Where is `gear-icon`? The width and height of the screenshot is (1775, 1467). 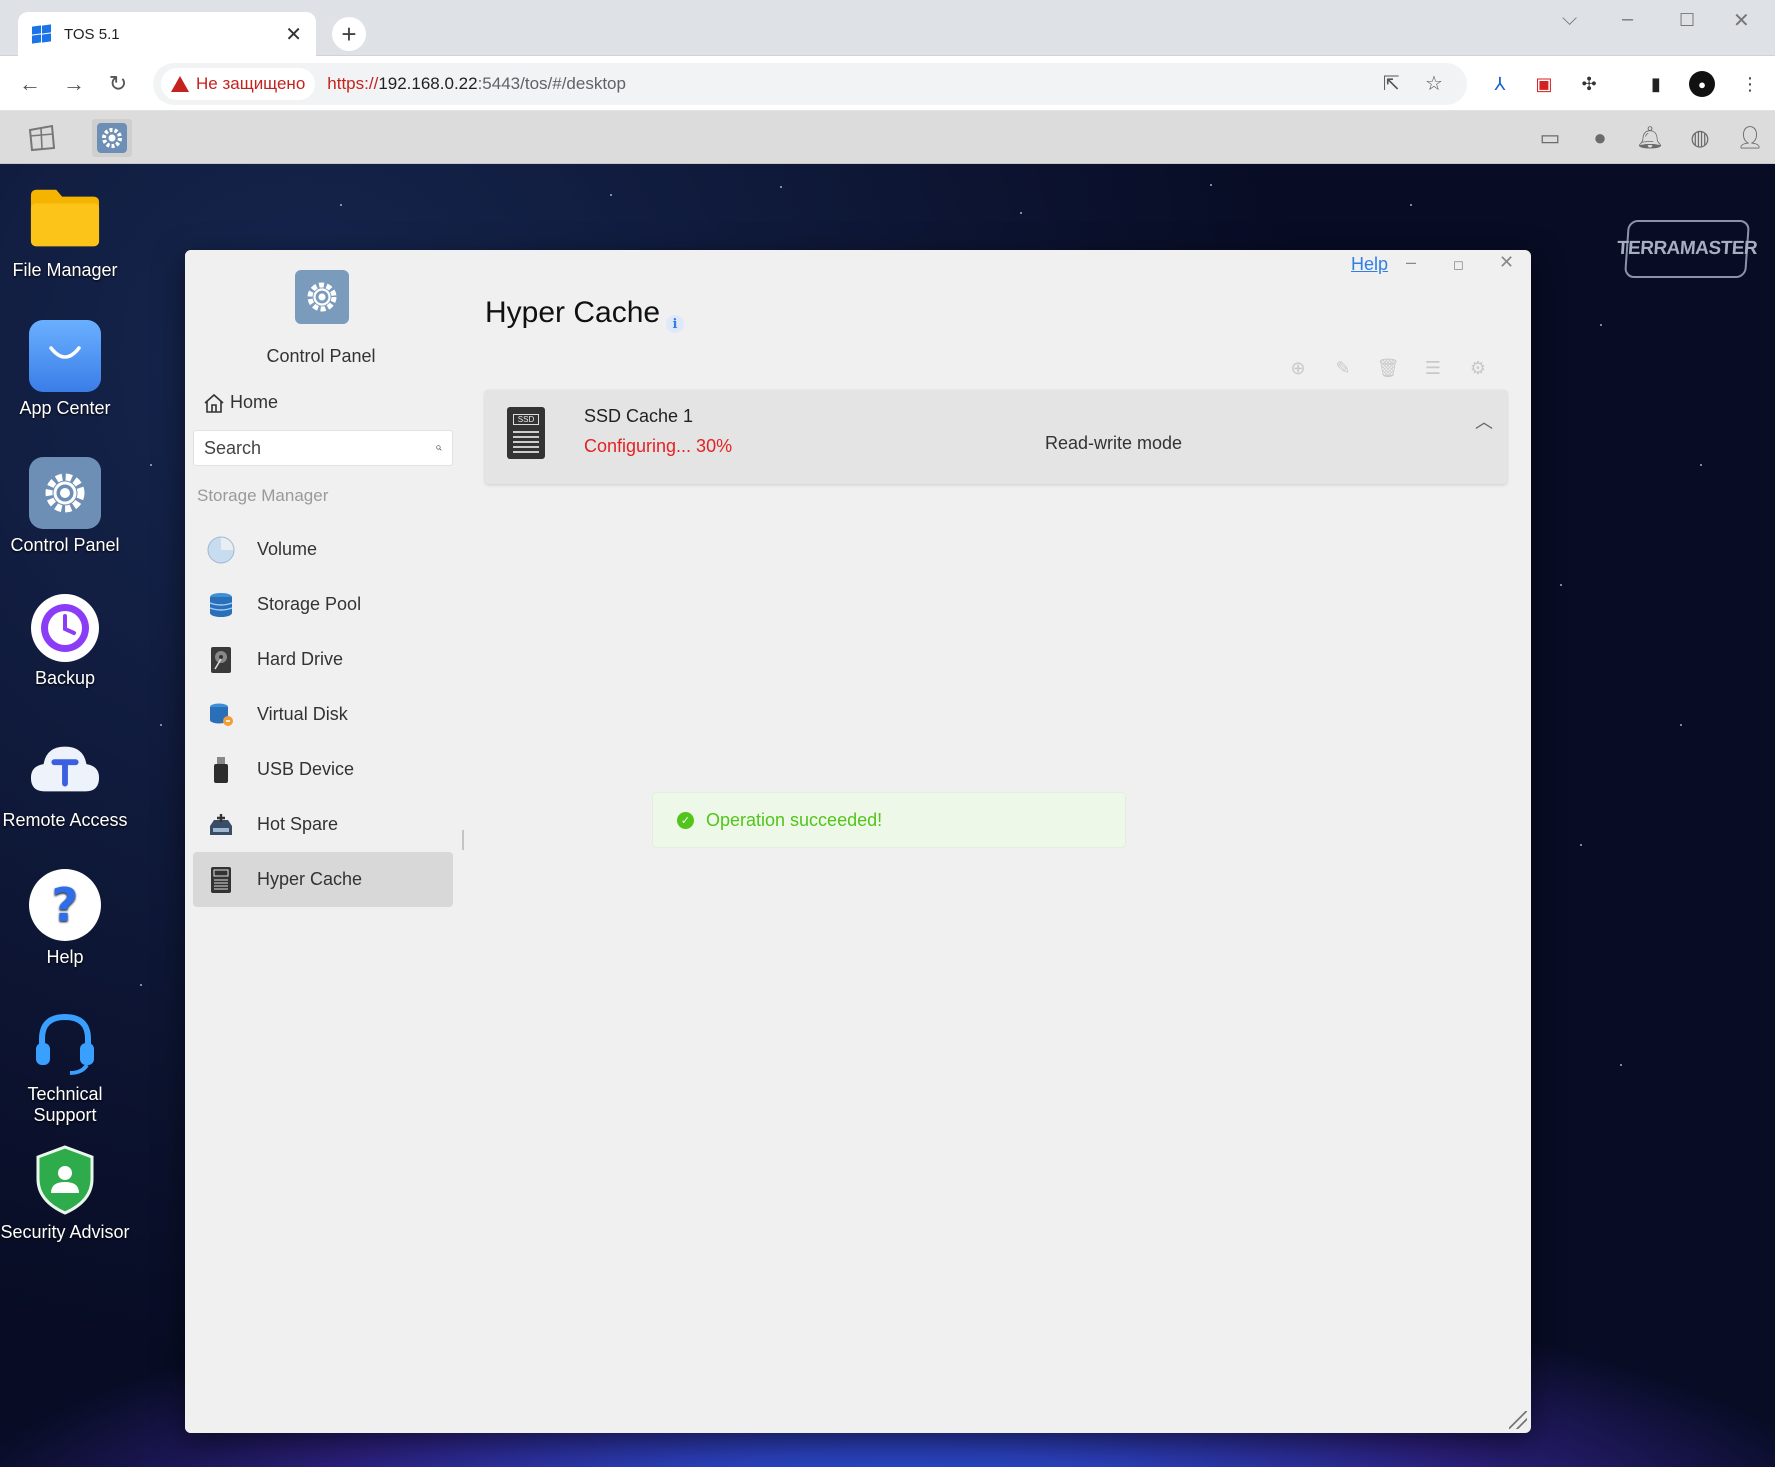
gear-icon is located at coordinates (65, 493).